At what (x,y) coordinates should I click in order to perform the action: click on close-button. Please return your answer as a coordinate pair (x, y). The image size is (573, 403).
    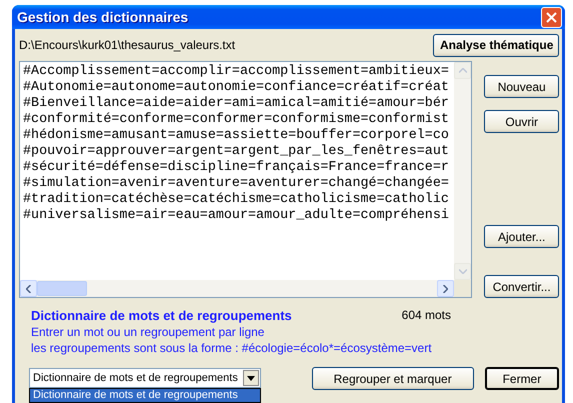
    Looking at the image, I should click on (551, 17).